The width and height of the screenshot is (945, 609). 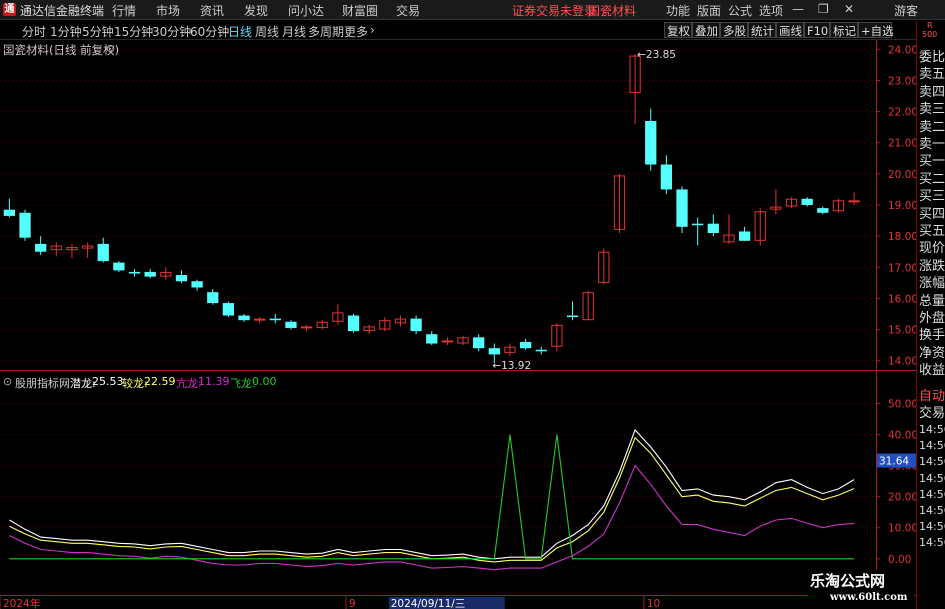 I want to click on quote-row-label: 总量, so click(x=932, y=301).